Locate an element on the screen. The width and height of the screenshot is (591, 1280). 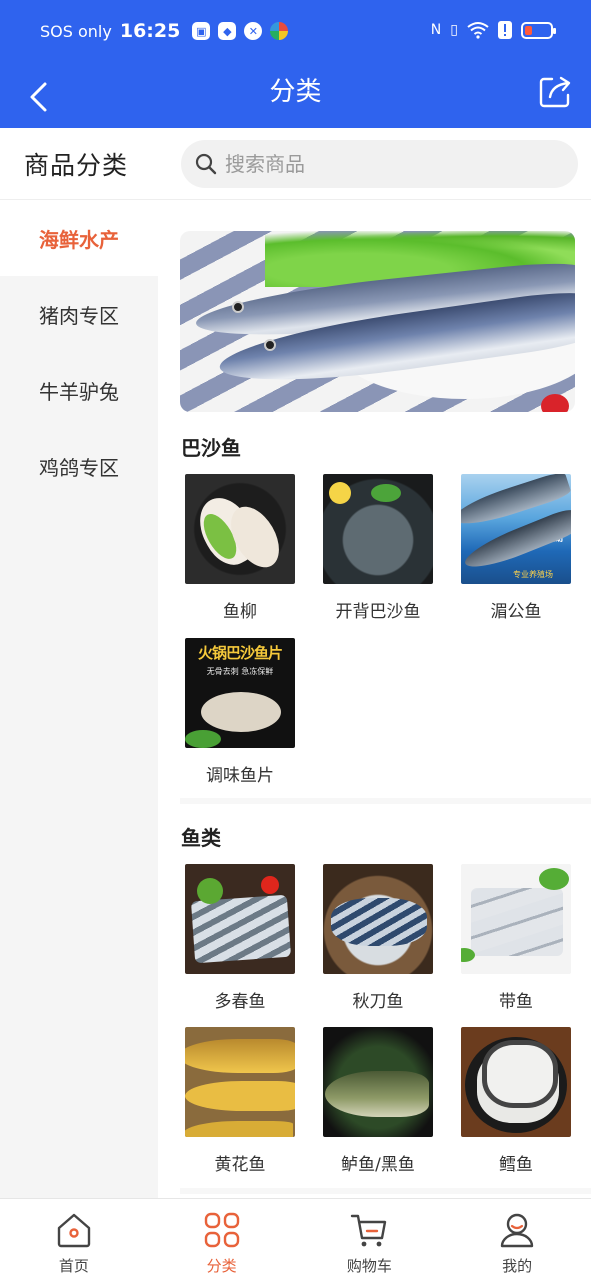
wifi-icon is located at coordinates (478, 30).